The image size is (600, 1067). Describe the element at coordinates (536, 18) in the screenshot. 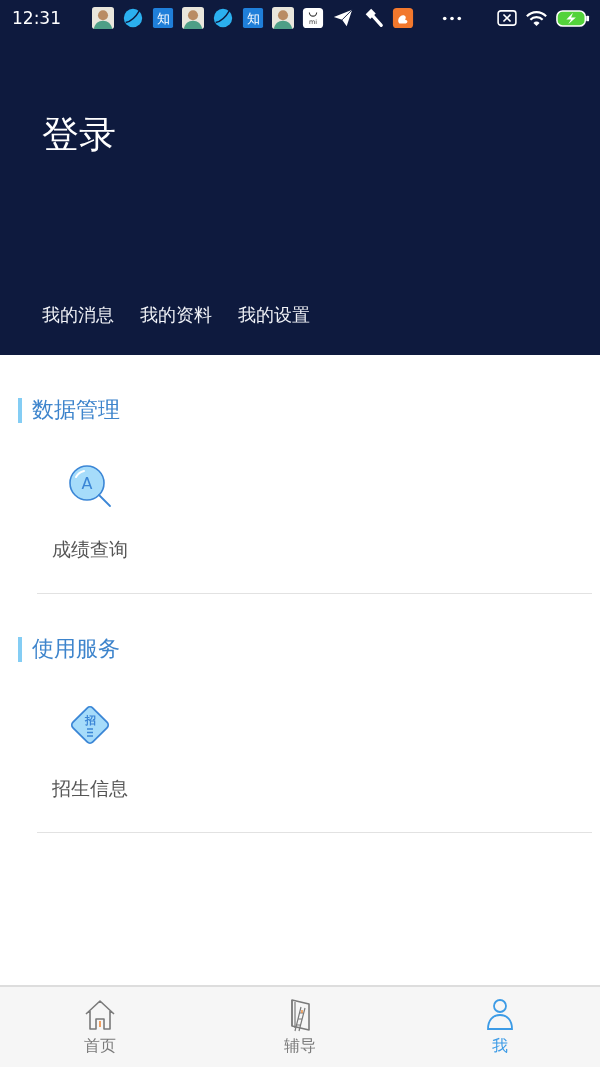

I see `wifi-icon` at that location.